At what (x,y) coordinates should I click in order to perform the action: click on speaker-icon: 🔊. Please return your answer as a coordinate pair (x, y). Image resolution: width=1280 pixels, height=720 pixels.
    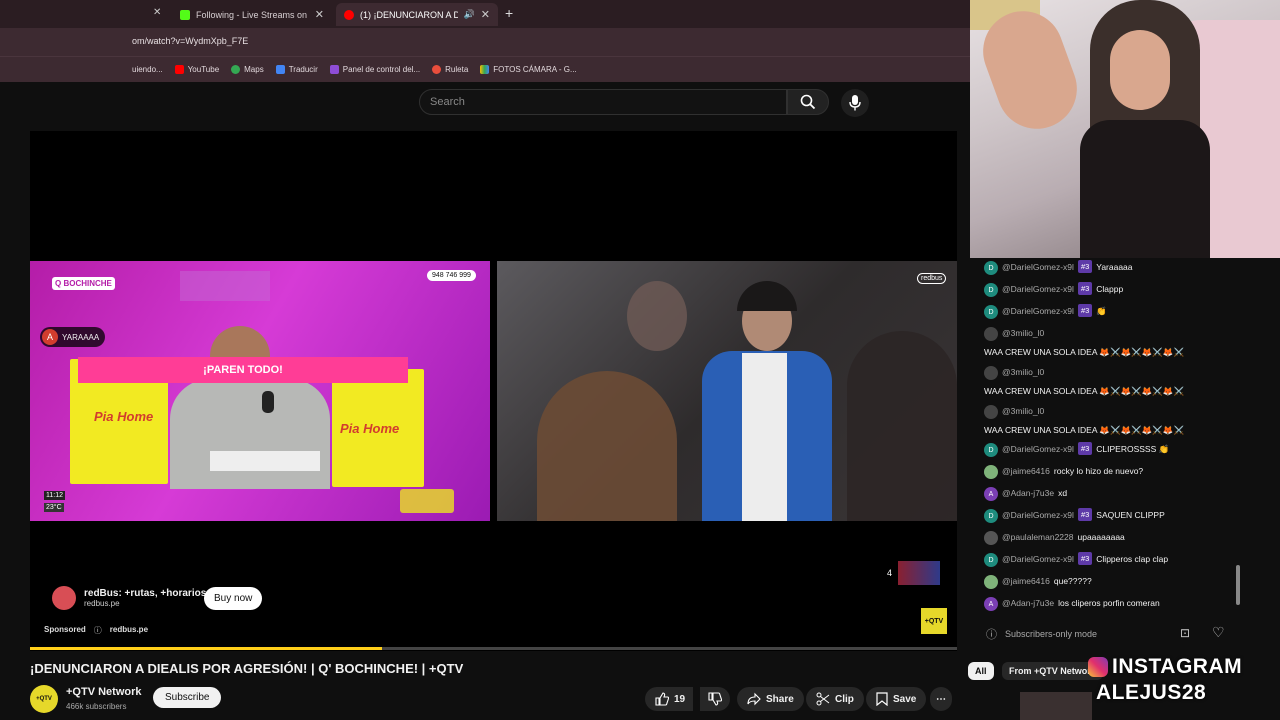
    Looking at the image, I should click on (469, 14).